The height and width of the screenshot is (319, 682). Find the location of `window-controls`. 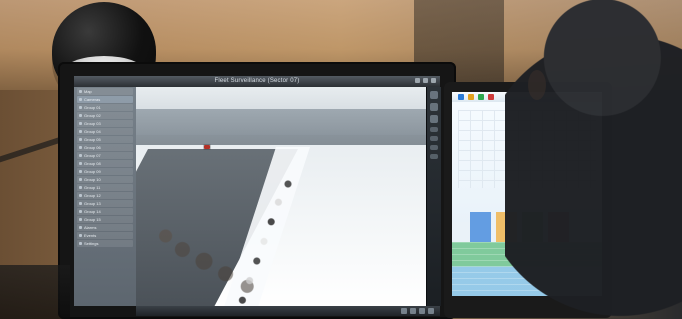

window-controls is located at coordinates (425, 81).